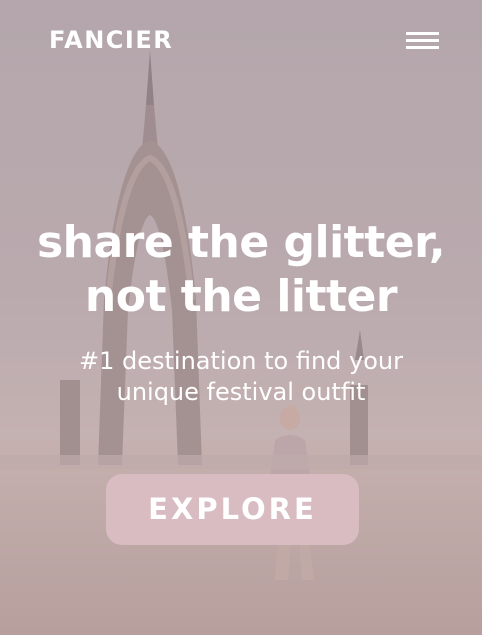 This screenshot has height=635, width=482. Describe the element at coordinates (422, 47) in the screenshot. I see `menu-bar-bottom` at that location.